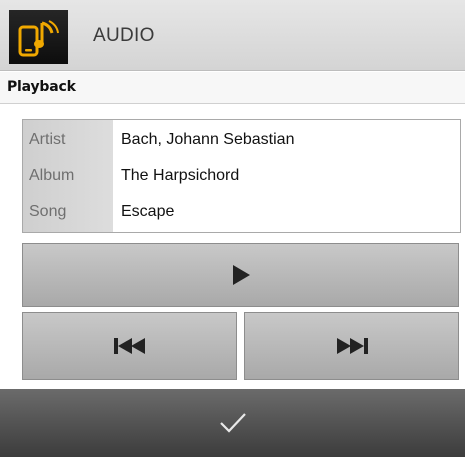  I want to click on confirm-button, so click(232, 423).